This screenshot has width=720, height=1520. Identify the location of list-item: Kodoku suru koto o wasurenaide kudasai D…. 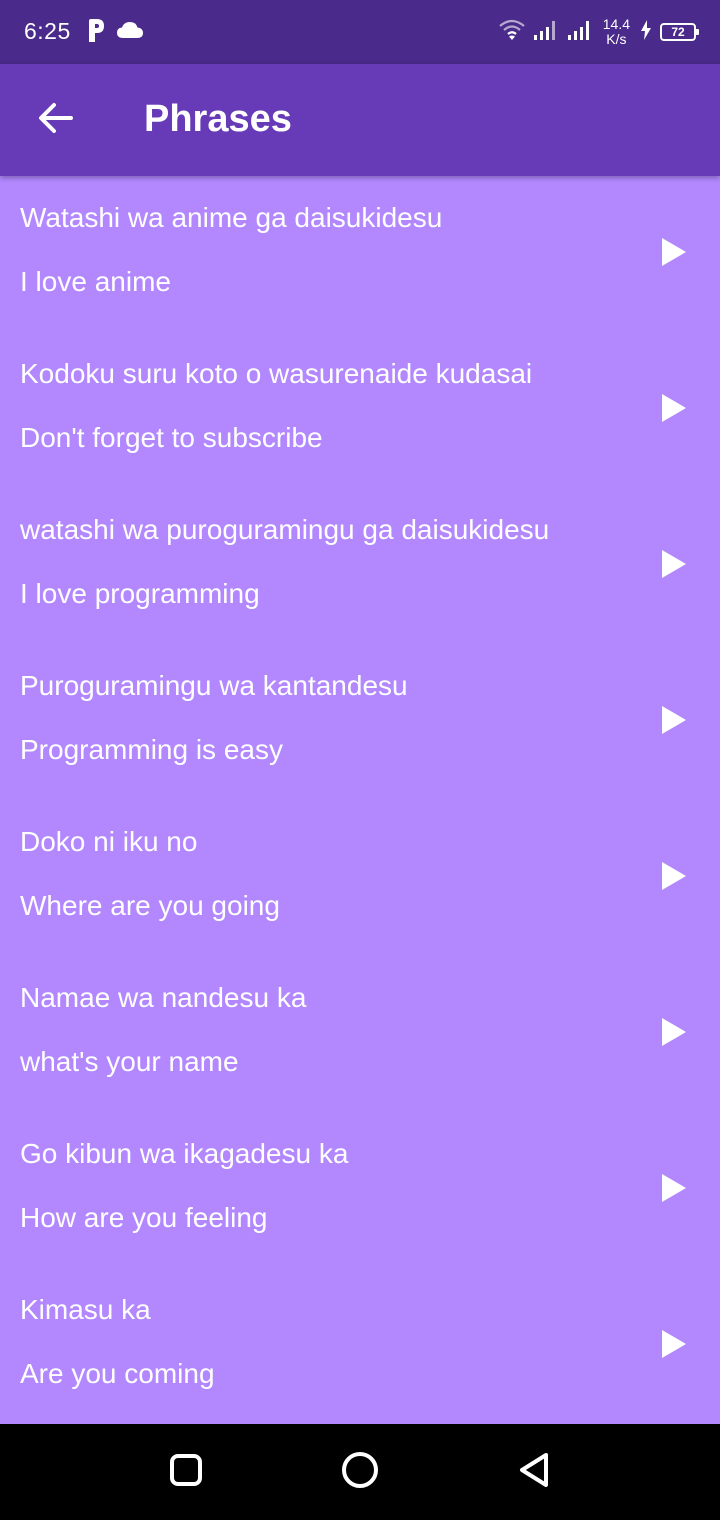
(360, 410).